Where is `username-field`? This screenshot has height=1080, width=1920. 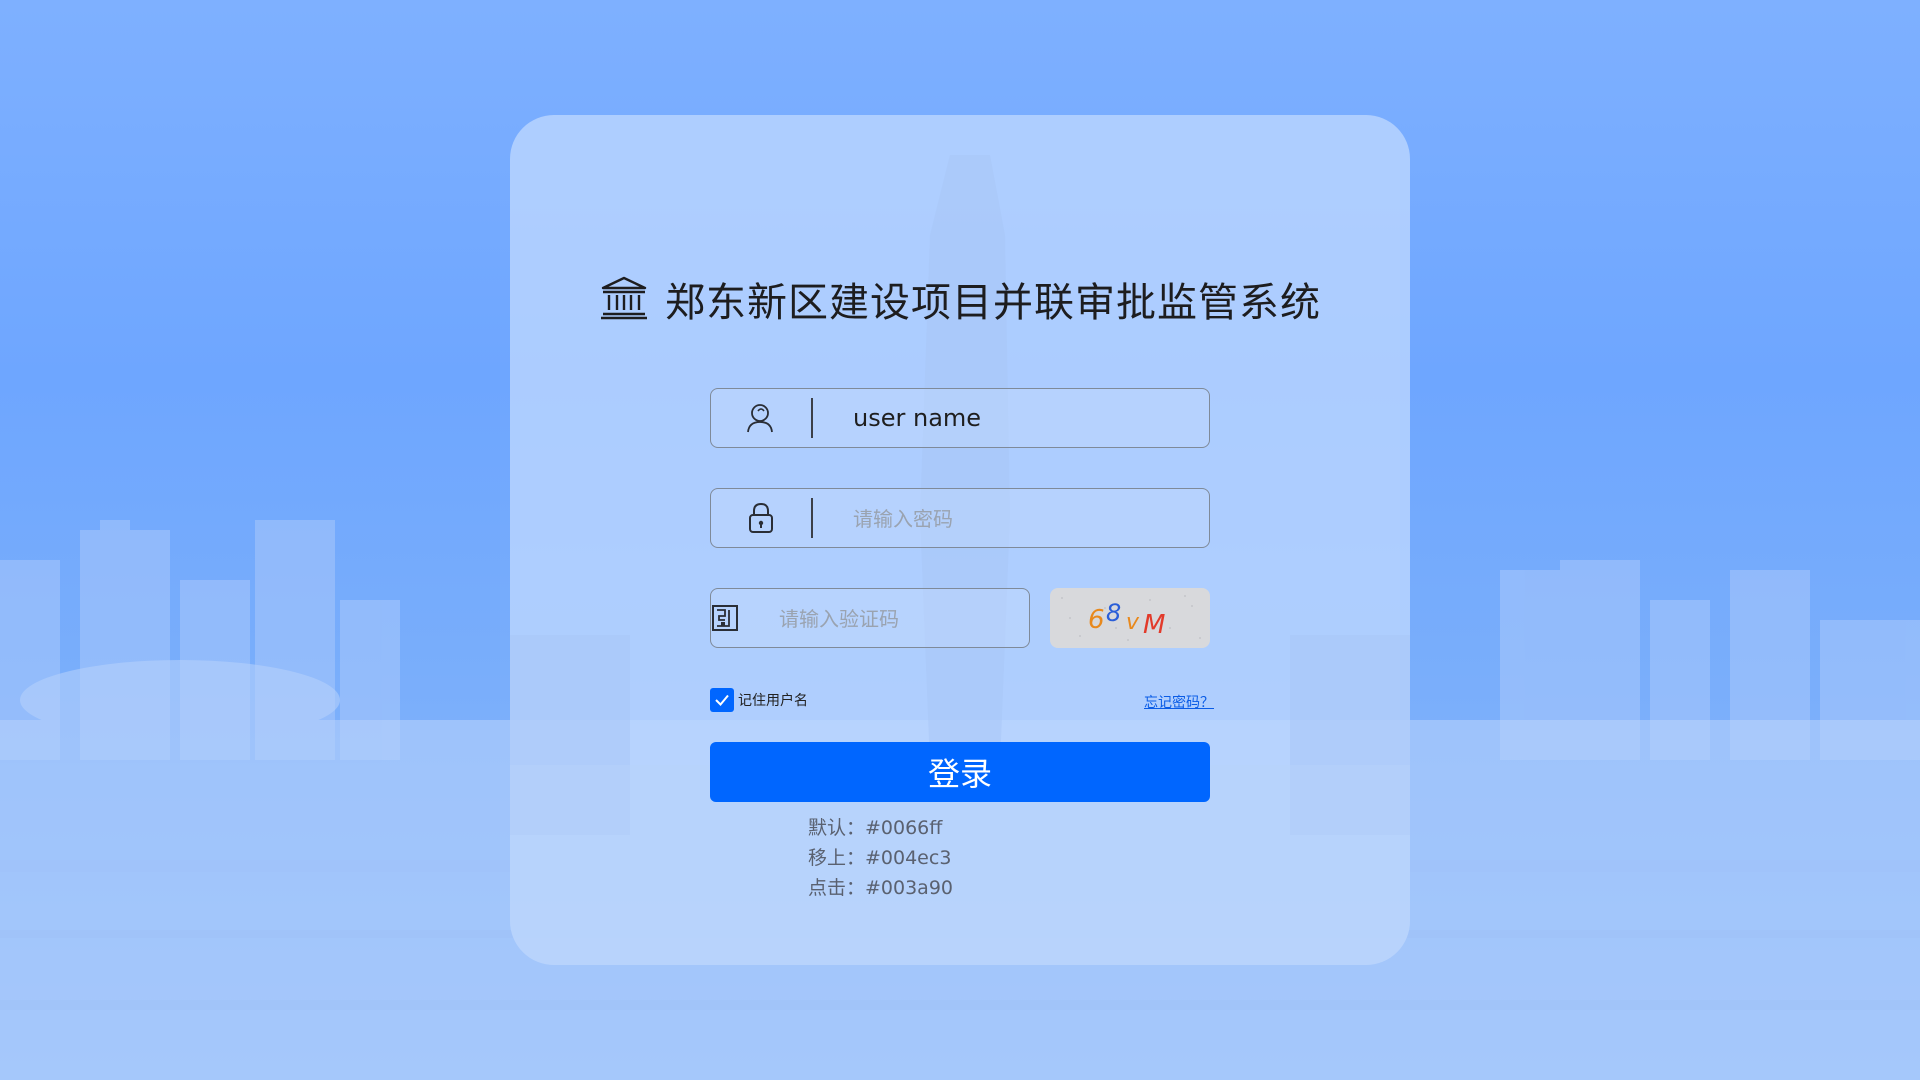
username-field is located at coordinates (960, 418).